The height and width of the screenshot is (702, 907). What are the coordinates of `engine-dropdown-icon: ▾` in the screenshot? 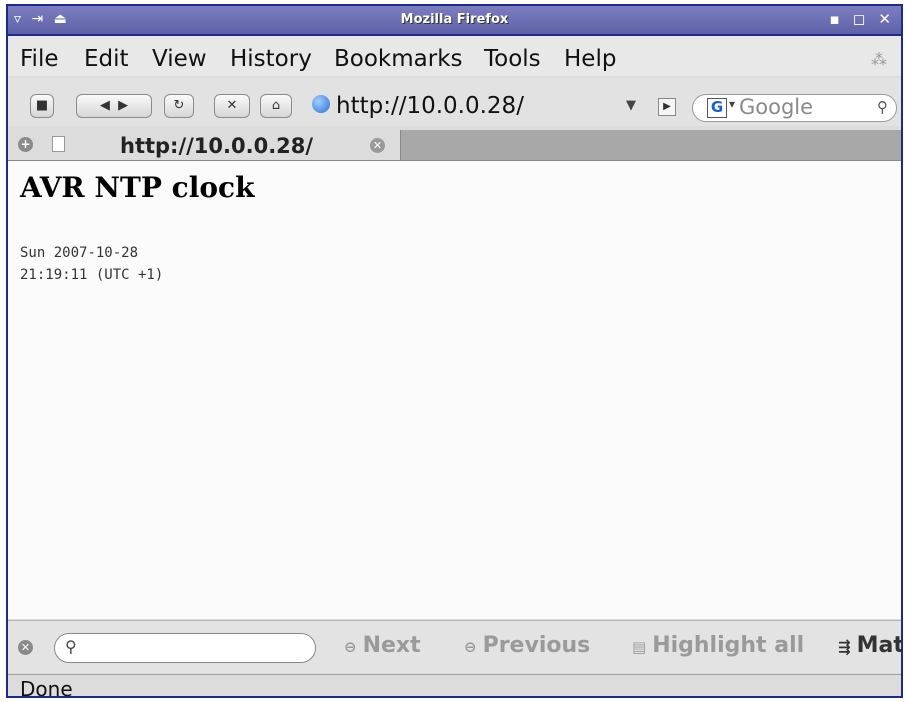 It's located at (732, 104).